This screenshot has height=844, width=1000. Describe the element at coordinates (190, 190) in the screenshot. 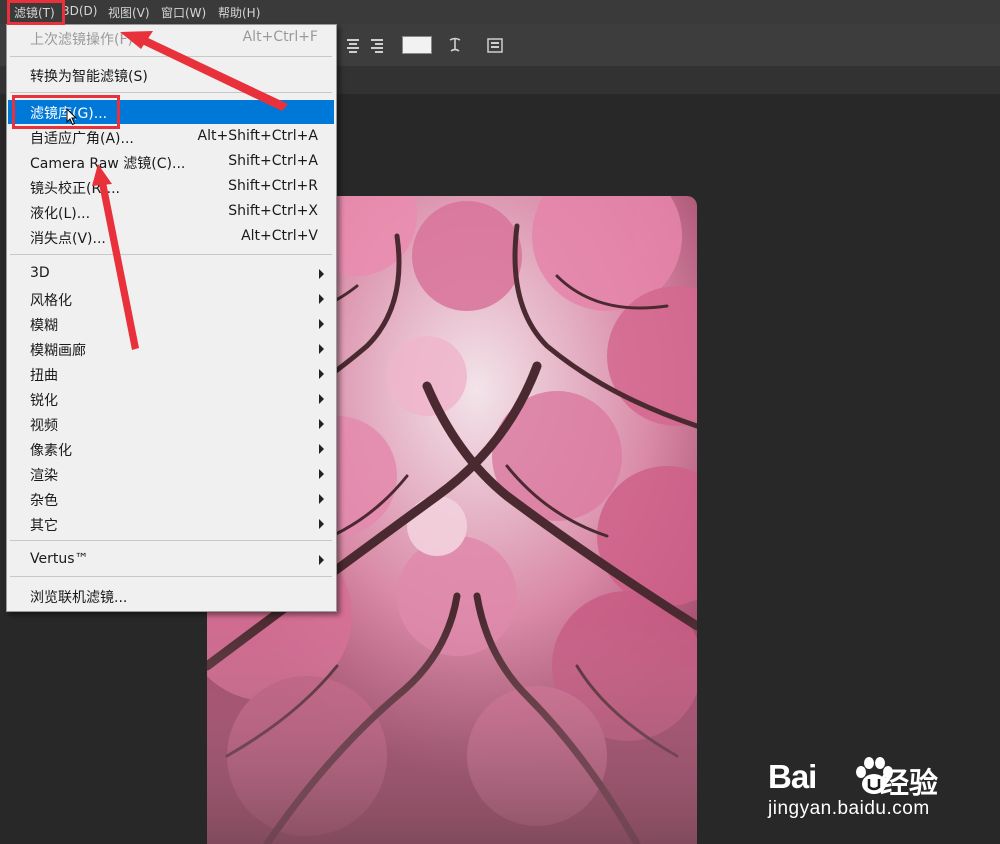

I see `annotation-arrows` at that location.